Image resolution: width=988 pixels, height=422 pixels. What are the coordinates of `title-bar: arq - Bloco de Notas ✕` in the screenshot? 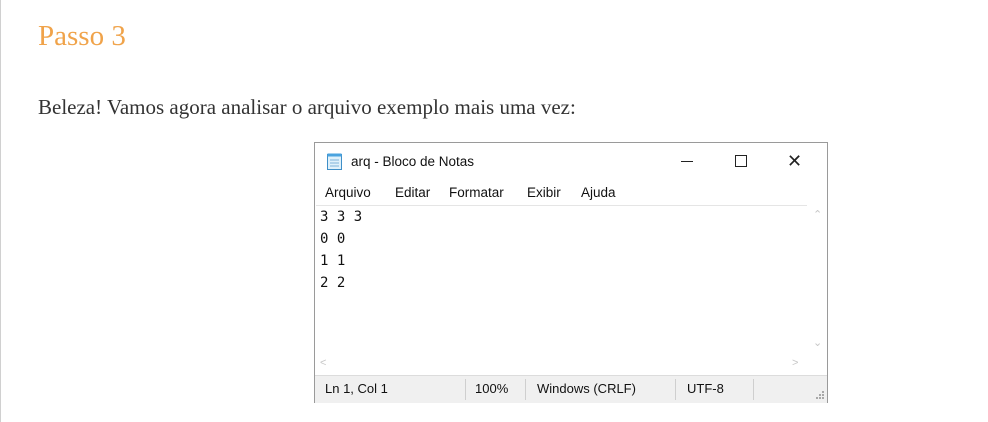 It's located at (571, 161).